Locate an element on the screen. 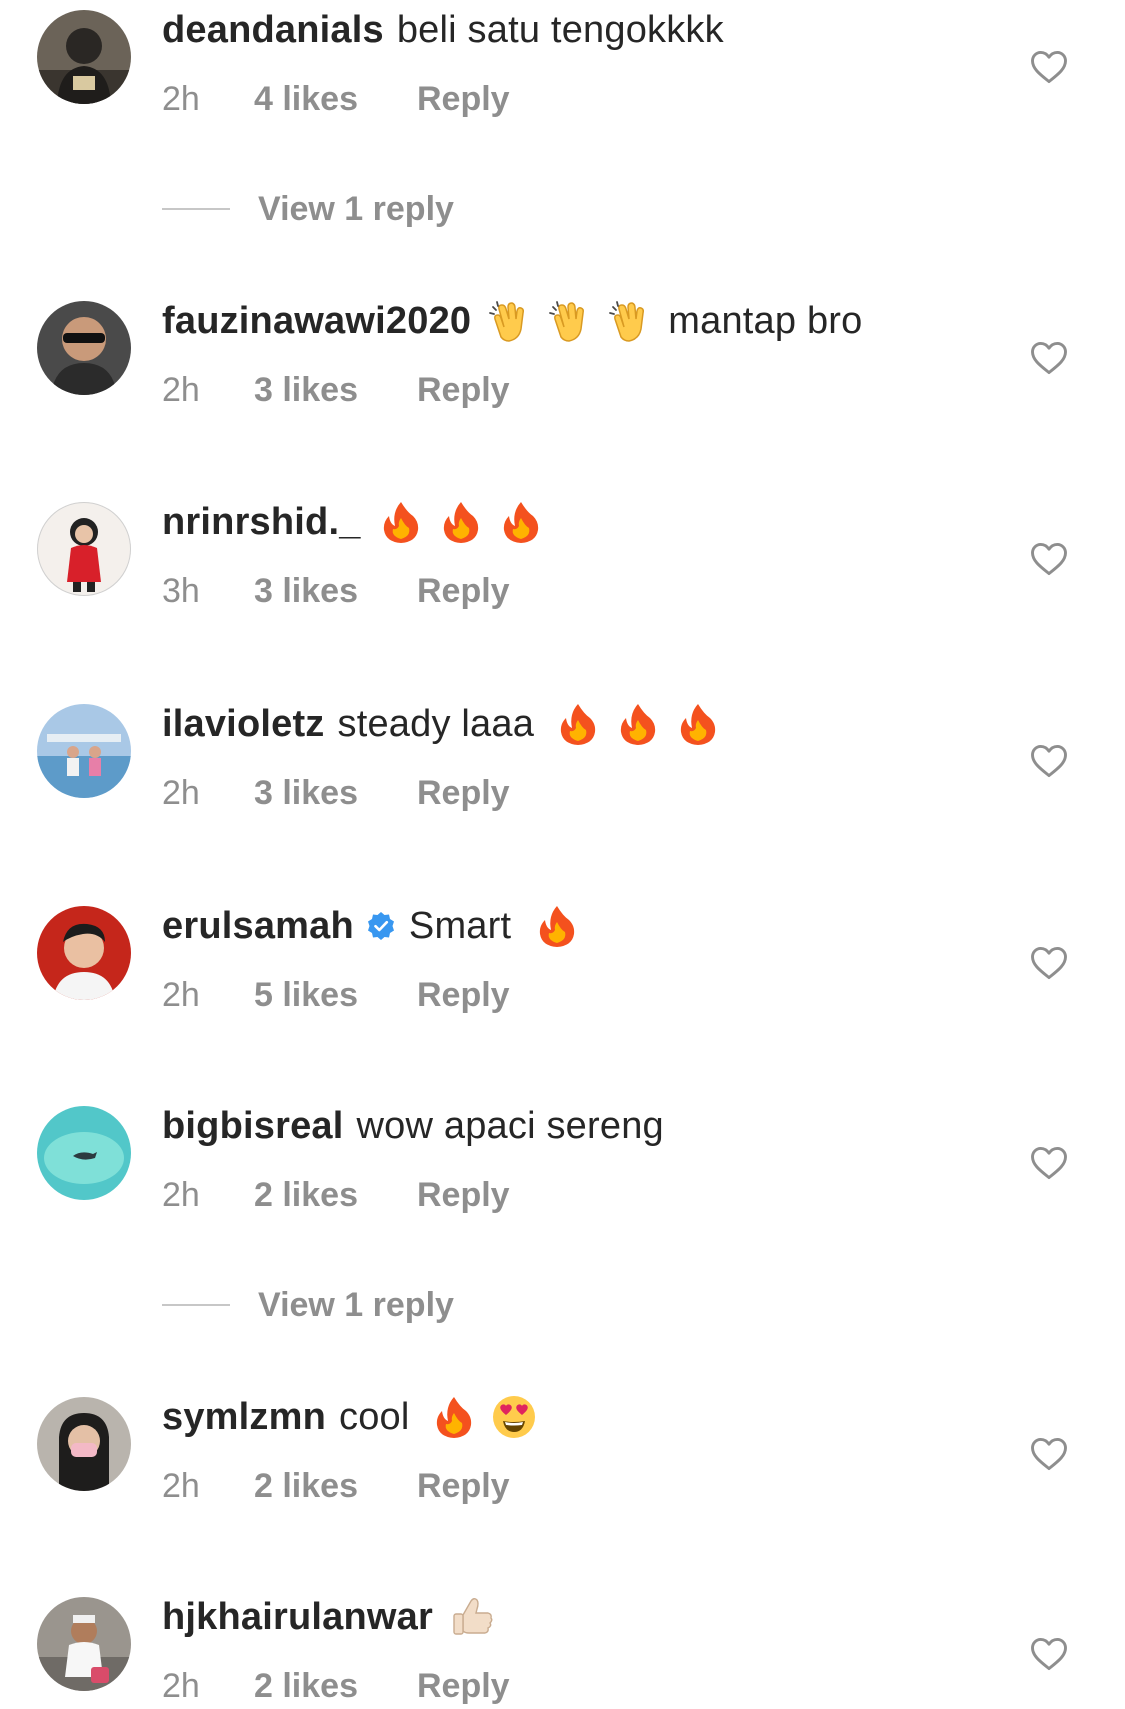 Image resolution: width=1125 pixels, height=1709 pixels. comment-item: nrinrshid._ 3h 3 likes Reply is located at coordinates (562, 552).